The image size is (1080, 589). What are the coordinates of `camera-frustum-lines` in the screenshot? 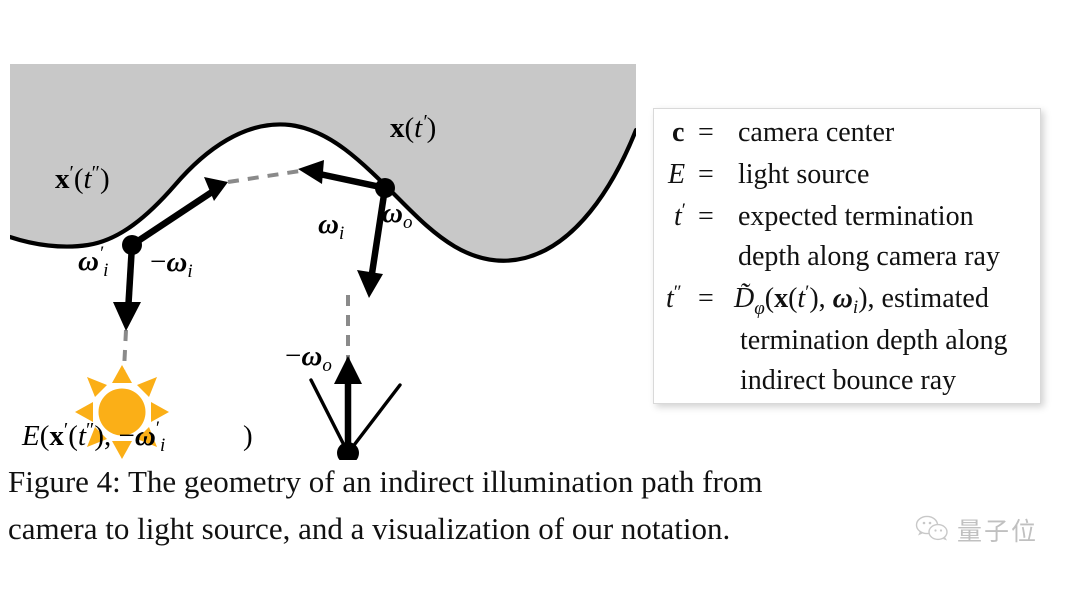 It's located at (355, 416).